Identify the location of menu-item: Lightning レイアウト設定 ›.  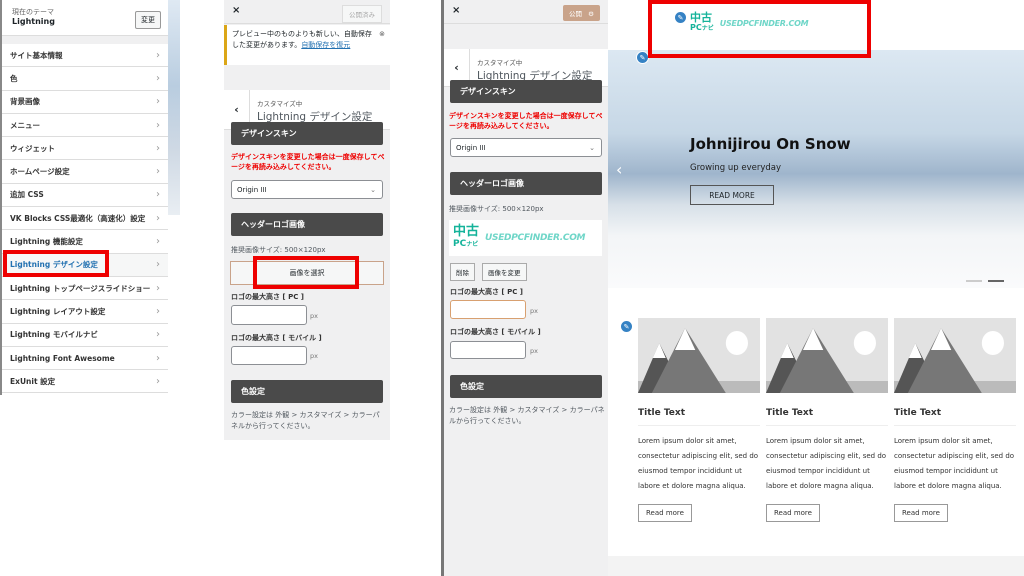
(85, 312).